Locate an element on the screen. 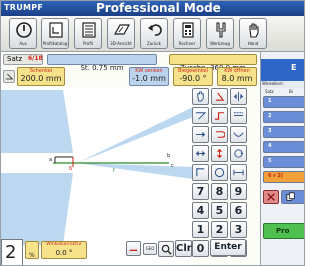  kw-offnen-field: KW öffnen 8.0 mm is located at coordinates (237, 76).